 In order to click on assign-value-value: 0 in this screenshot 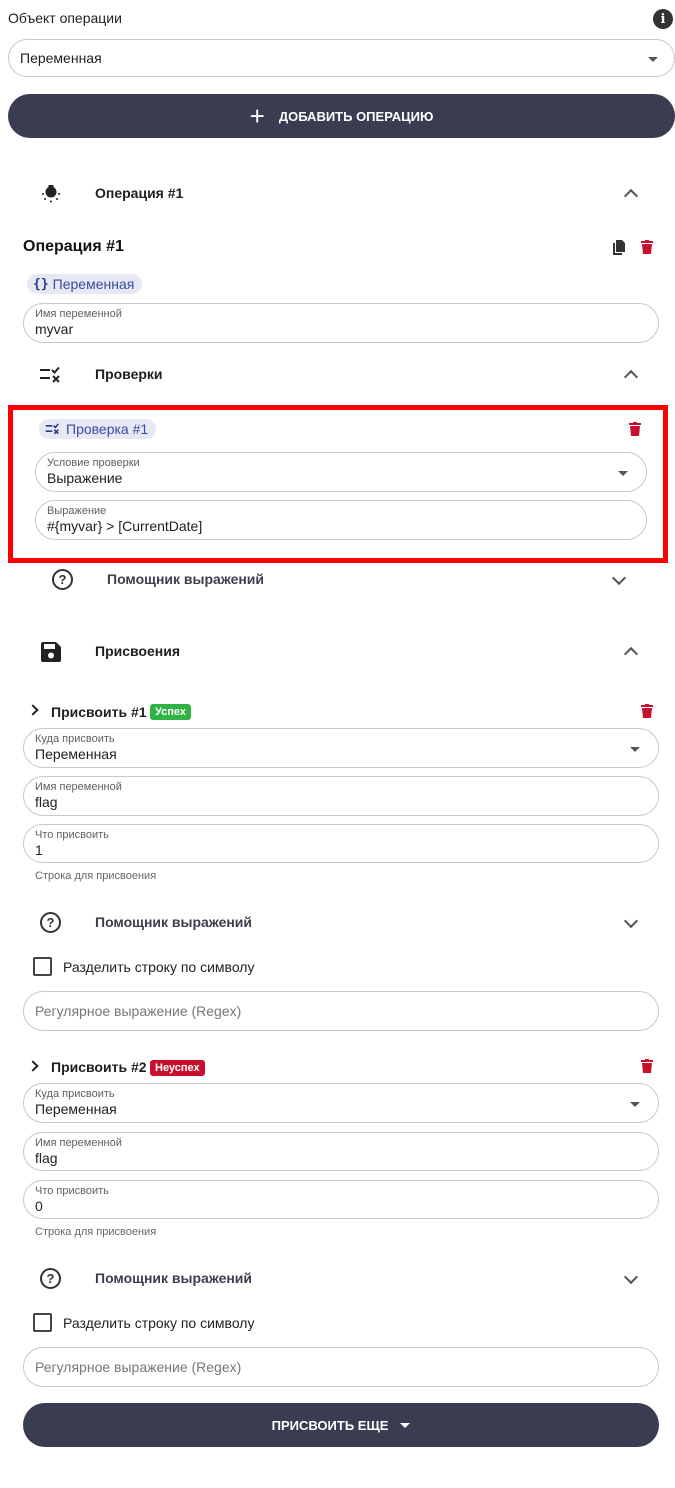, I will do `click(39, 1206)`.